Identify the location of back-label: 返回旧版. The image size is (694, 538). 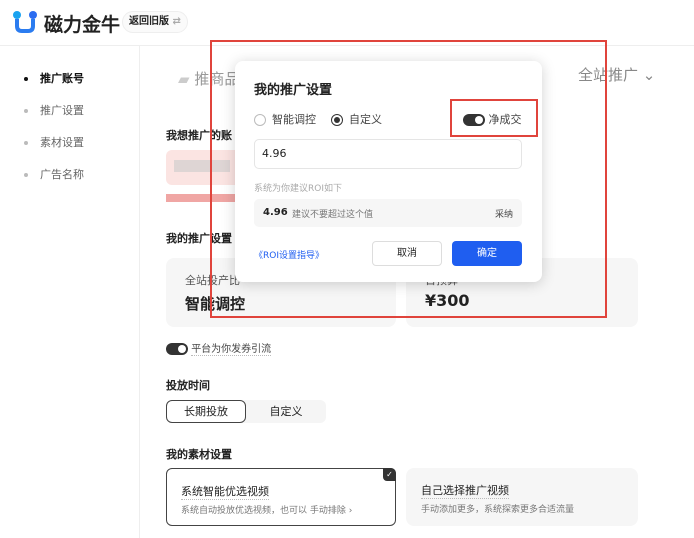
(149, 21).